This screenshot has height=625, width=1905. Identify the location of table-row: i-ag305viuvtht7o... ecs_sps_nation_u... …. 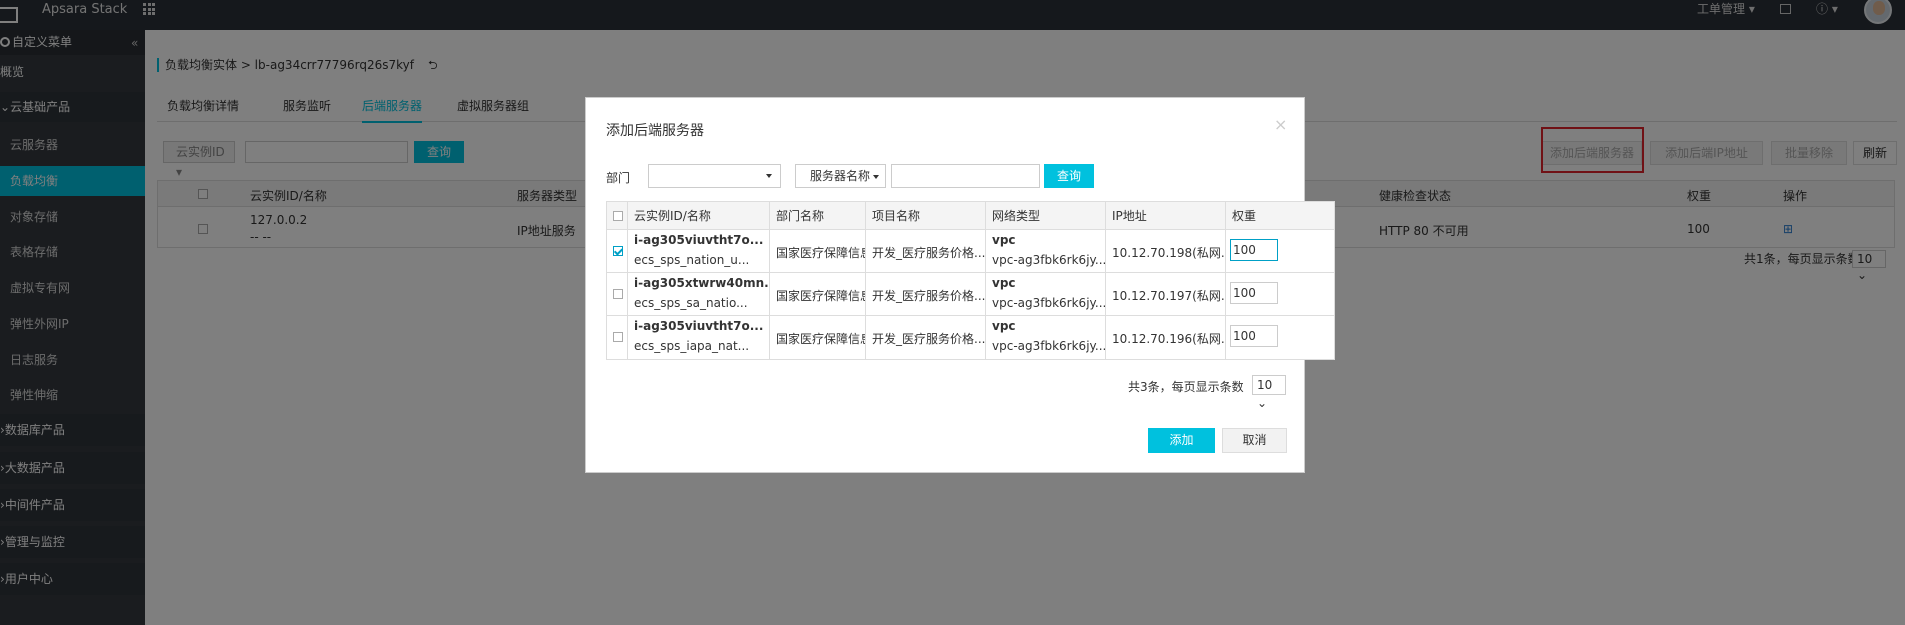
(970, 251).